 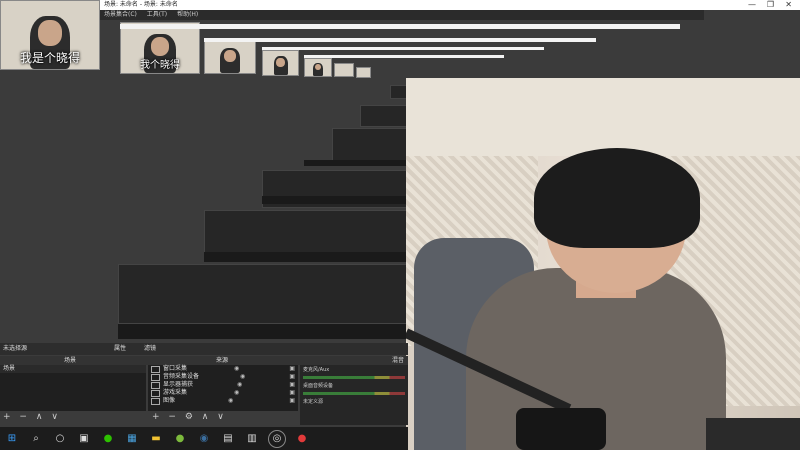 What do you see at coordinates (108, 439) in the screenshot?
I see `wechat-icon: ●` at bounding box center [108, 439].